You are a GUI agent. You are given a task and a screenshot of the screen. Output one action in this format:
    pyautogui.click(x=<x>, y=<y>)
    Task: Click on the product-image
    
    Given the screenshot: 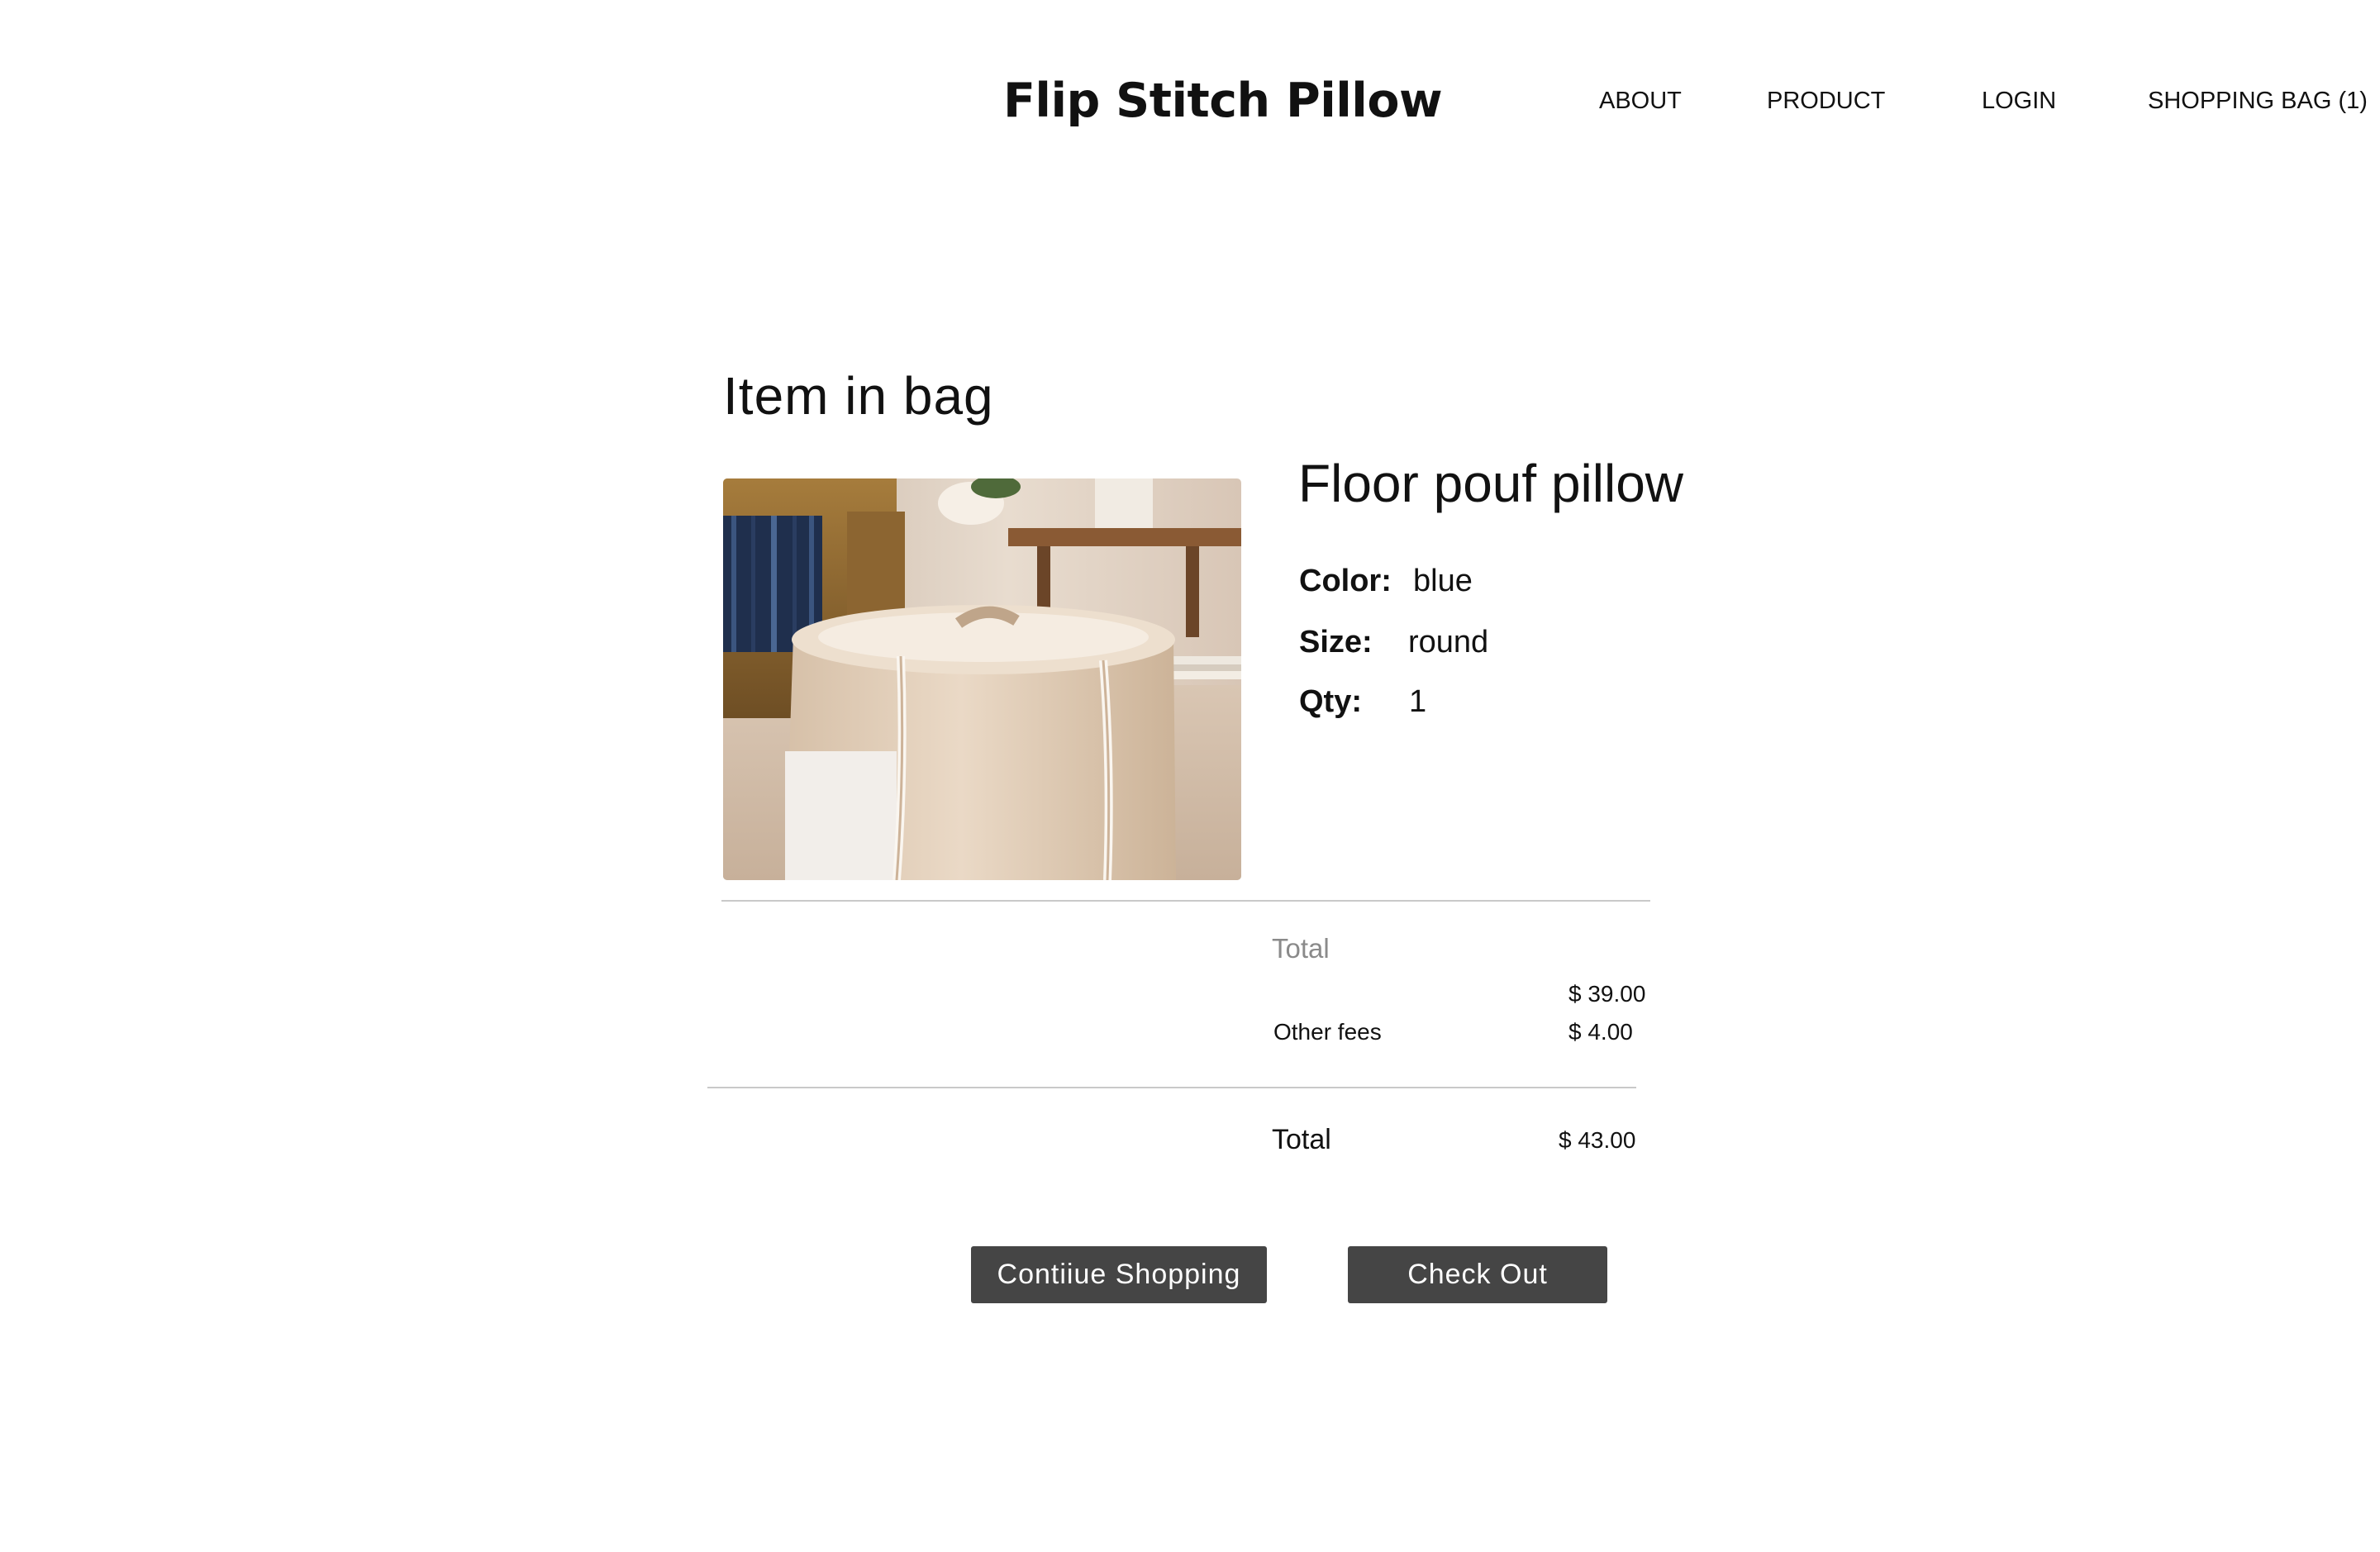 What is the action you would take?
    pyautogui.click(x=982, y=679)
    